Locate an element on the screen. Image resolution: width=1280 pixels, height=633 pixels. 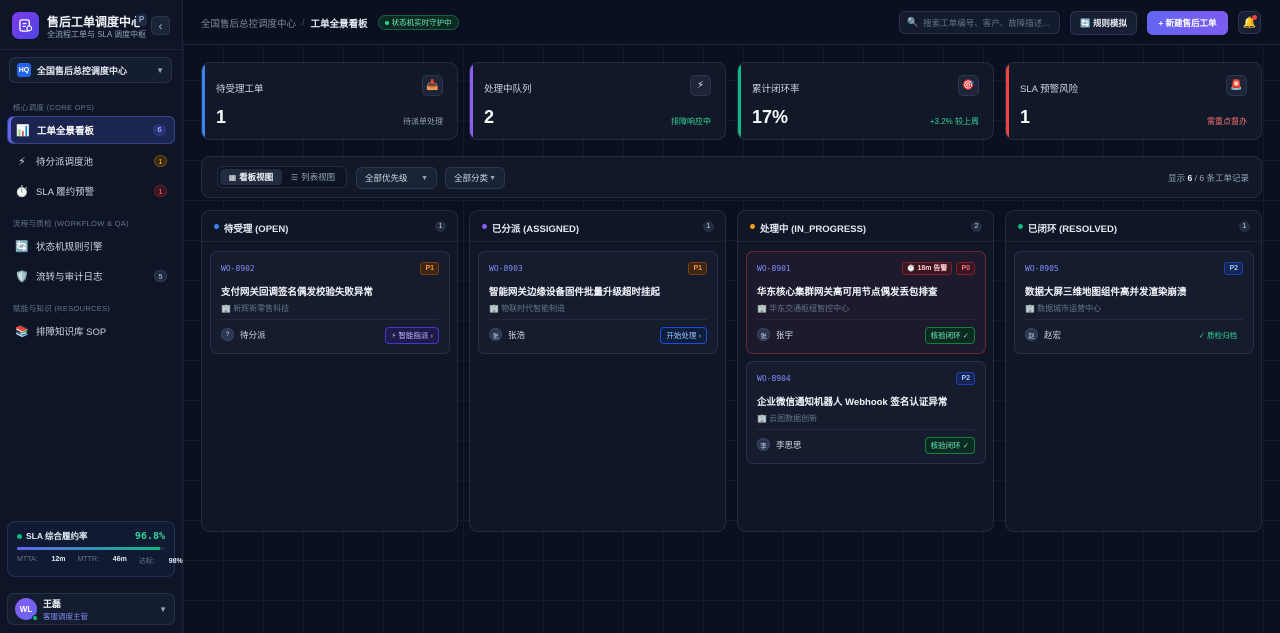
ticket-id: WO-8901 is located at coordinates (774, 268).